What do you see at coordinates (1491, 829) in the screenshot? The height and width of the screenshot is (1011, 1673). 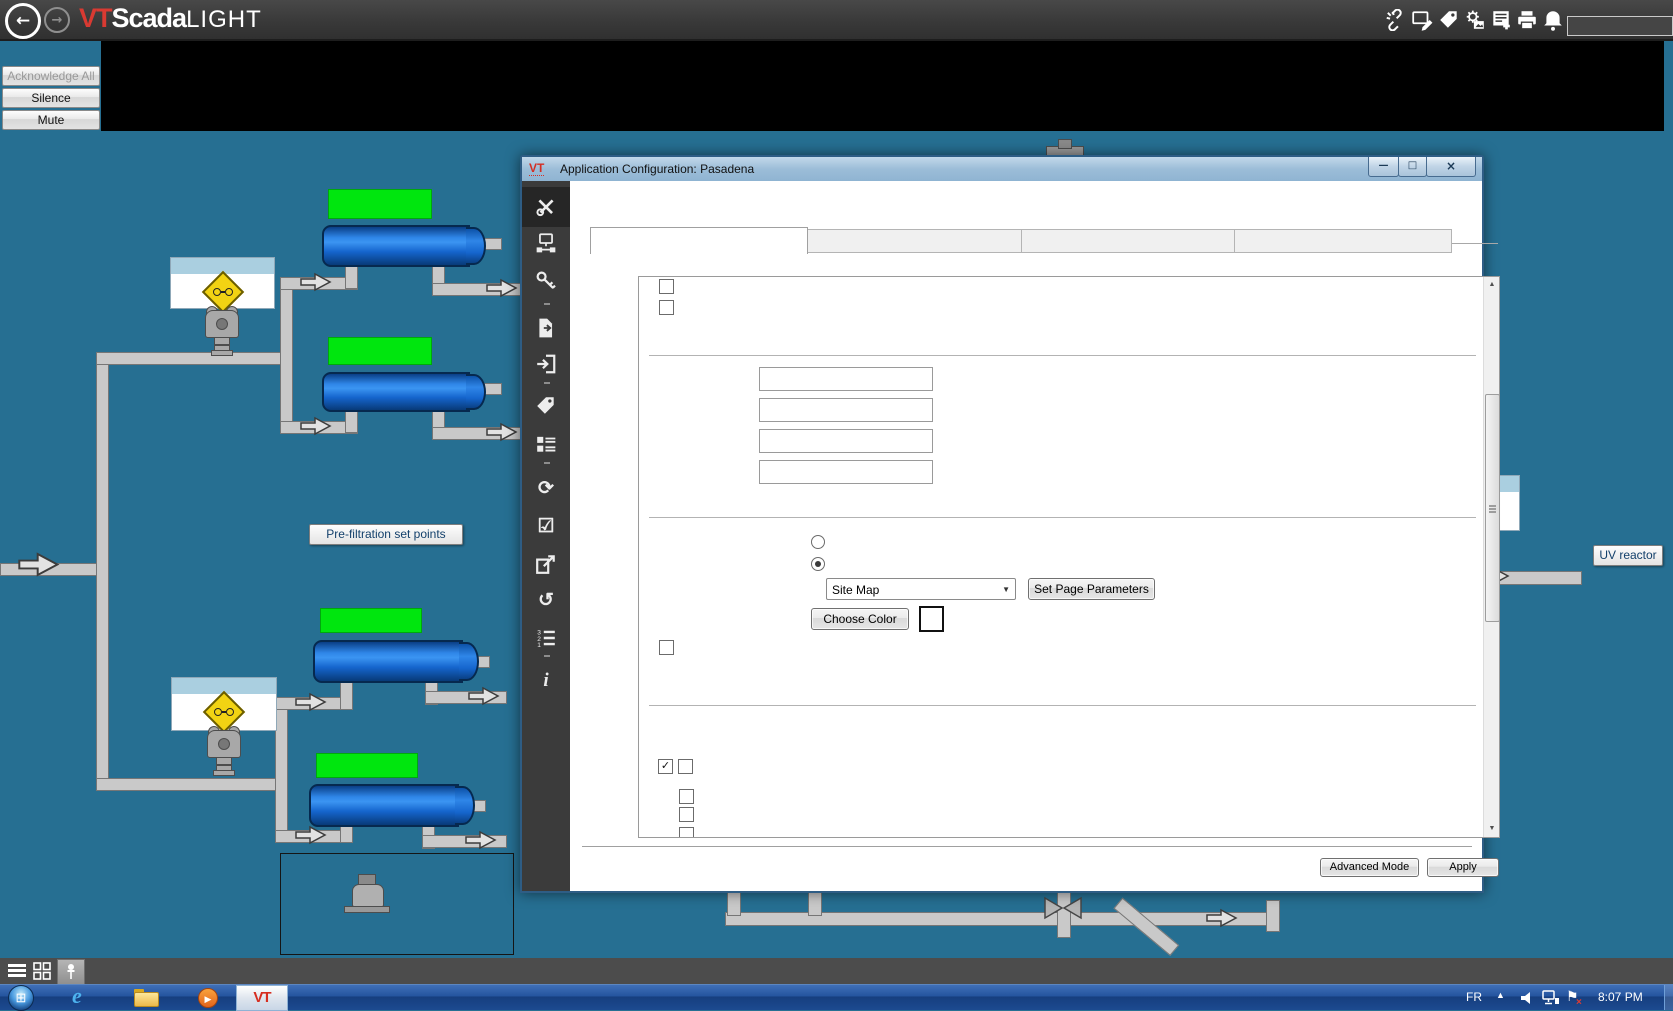 I see `scroll-down-icon: ▼` at bounding box center [1491, 829].